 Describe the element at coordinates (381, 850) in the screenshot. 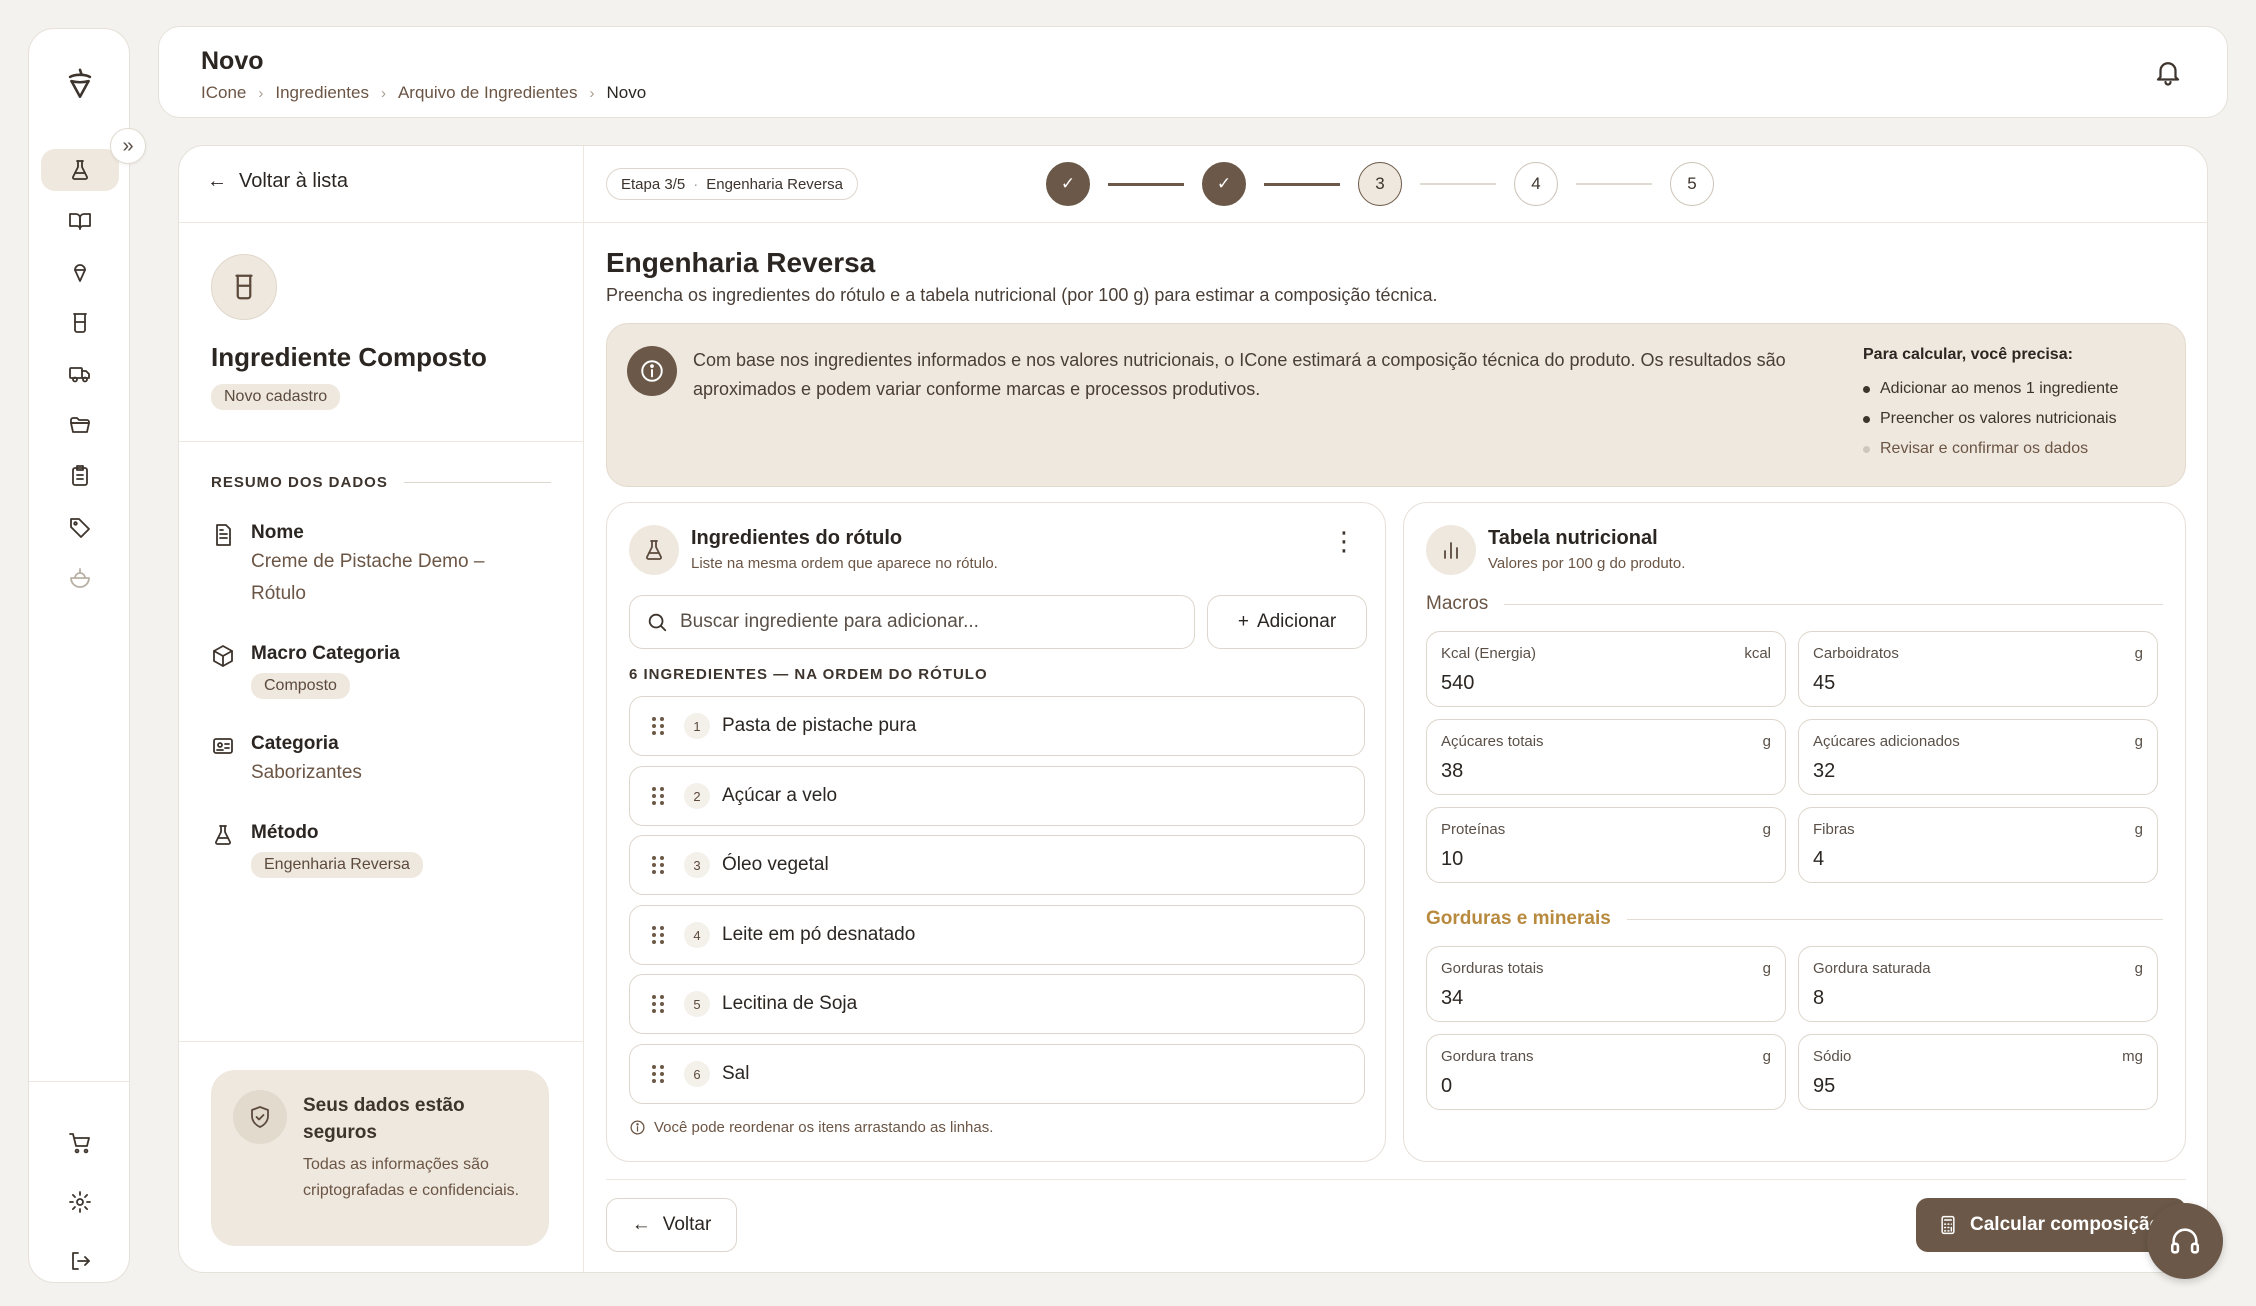

I see `summary-method: Método Engenharia Reversa` at that location.